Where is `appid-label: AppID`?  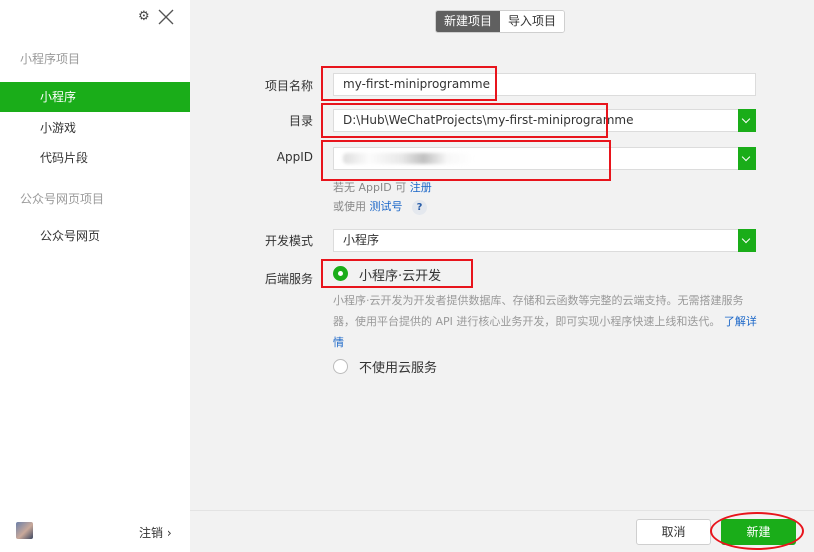 appid-label: AppID is located at coordinates (294, 157).